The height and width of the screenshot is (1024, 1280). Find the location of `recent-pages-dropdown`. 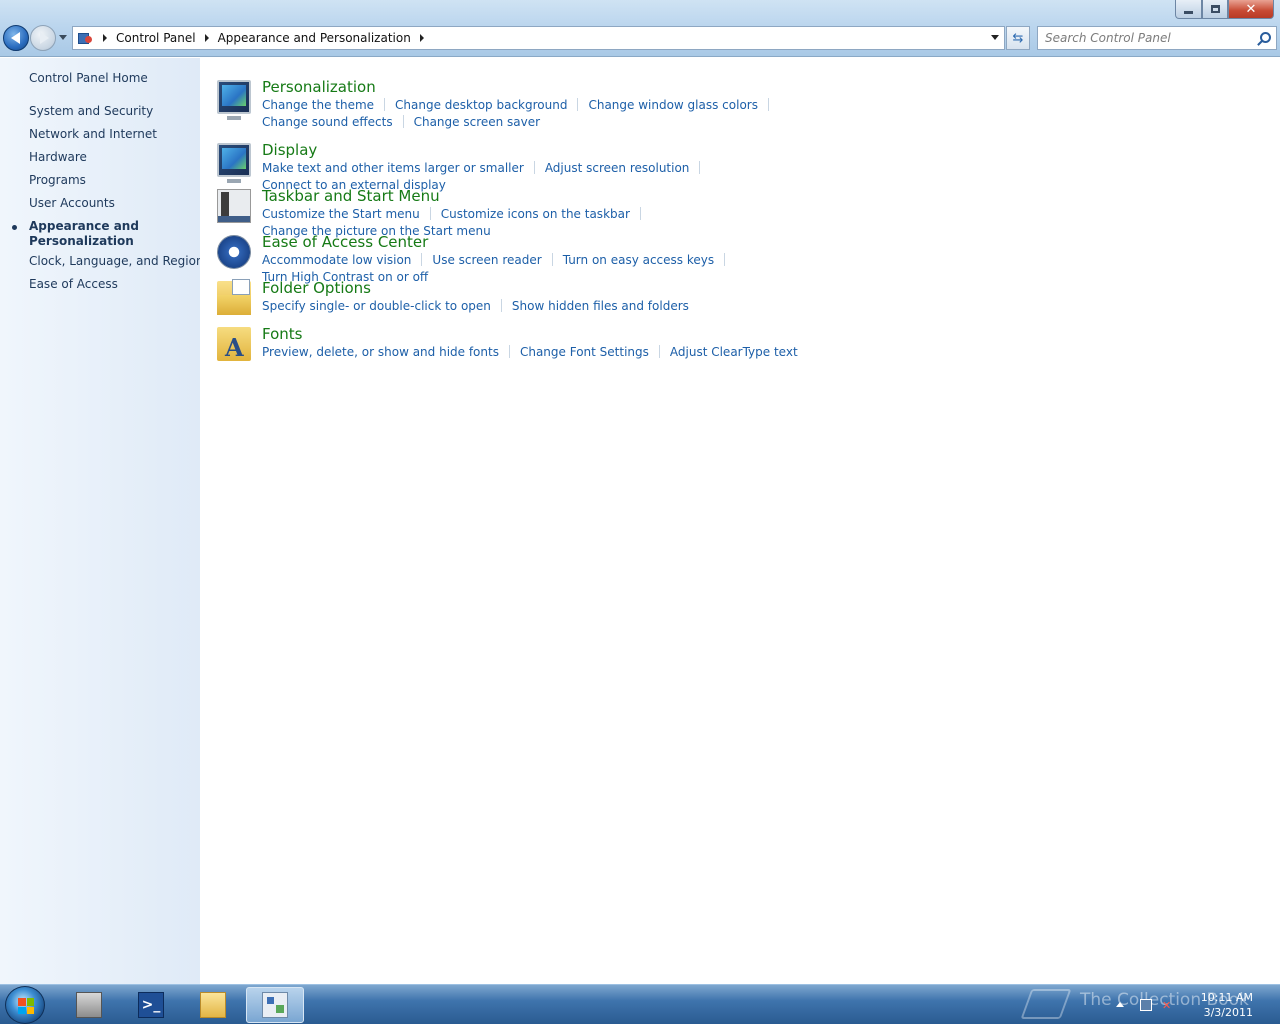

recent-pages-dropdown is located at coordinates (63, 38).